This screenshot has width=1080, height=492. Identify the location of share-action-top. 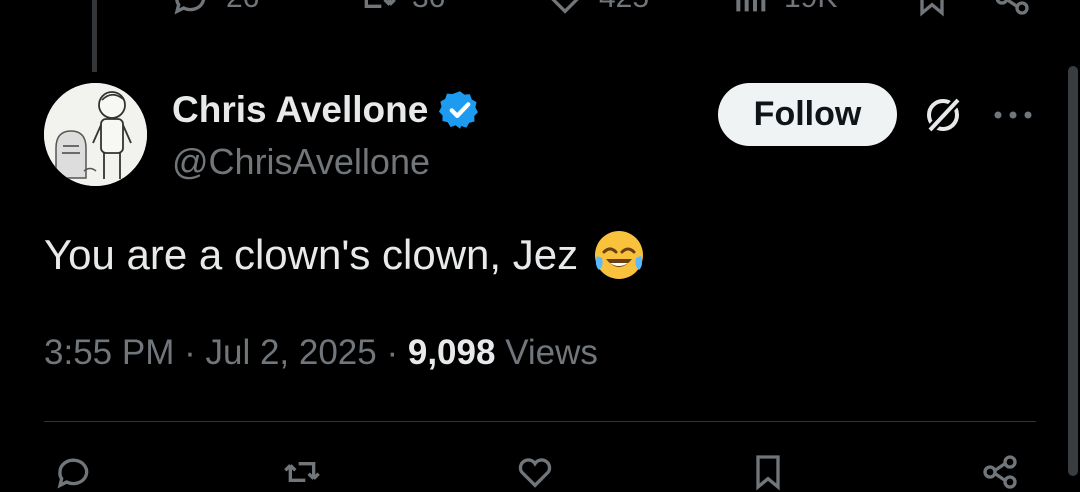
(1012, 9).